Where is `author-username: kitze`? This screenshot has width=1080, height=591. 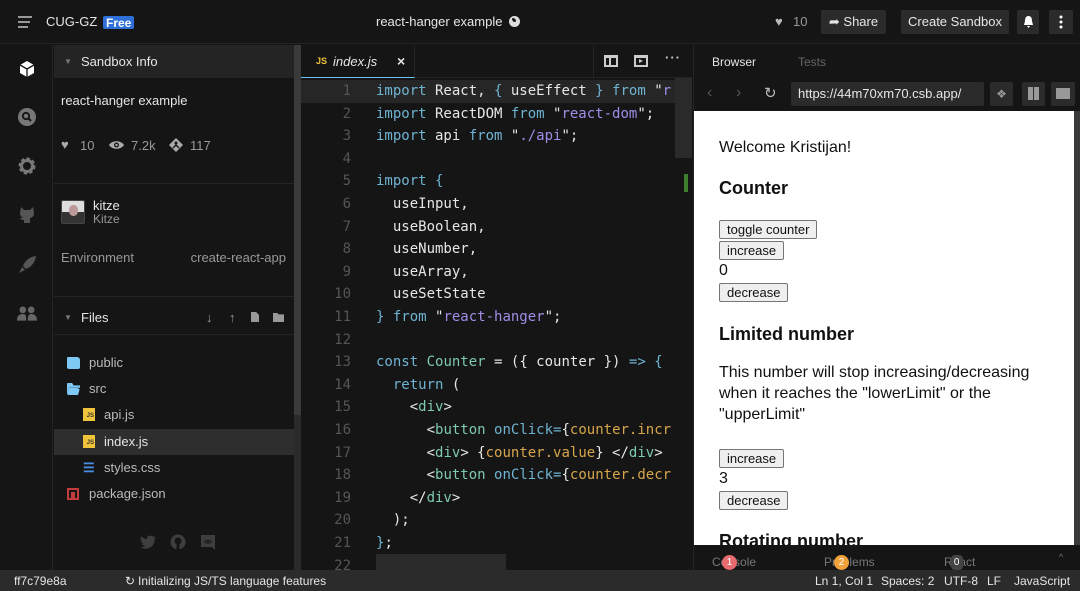
author-username: kitze is located at coordinates (106, 205).